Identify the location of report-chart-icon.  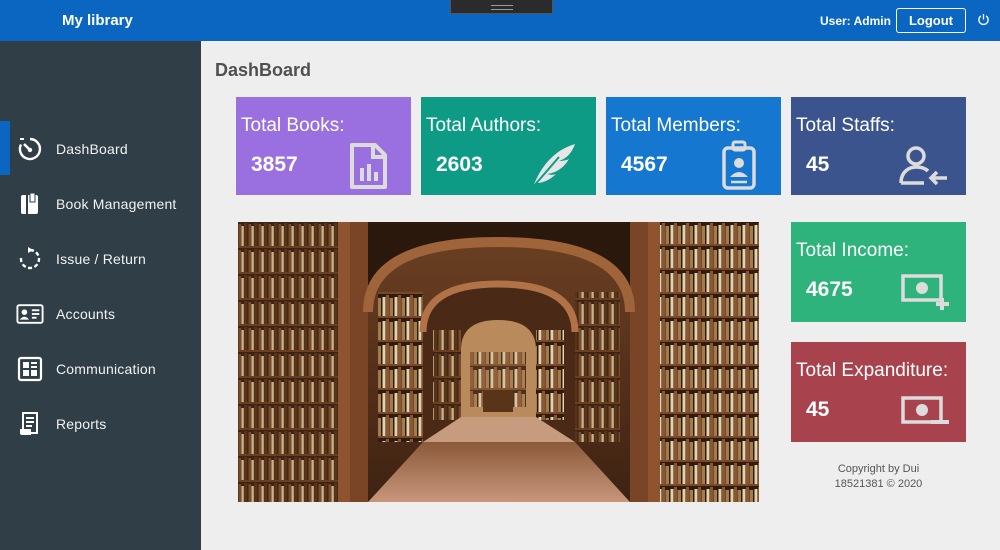
(368, 166).